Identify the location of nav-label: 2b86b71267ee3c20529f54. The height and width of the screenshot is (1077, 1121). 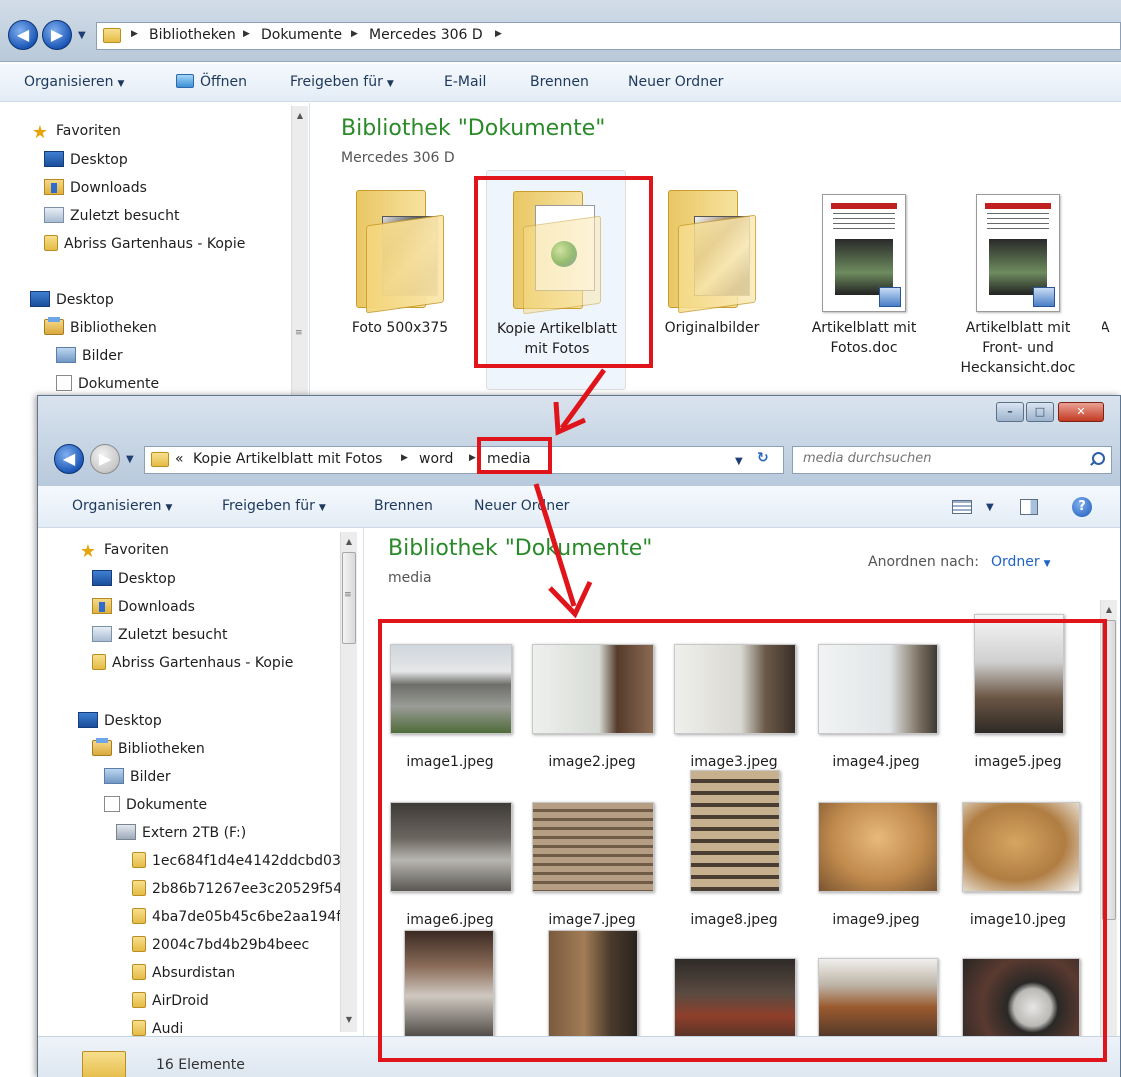
(247, 889).